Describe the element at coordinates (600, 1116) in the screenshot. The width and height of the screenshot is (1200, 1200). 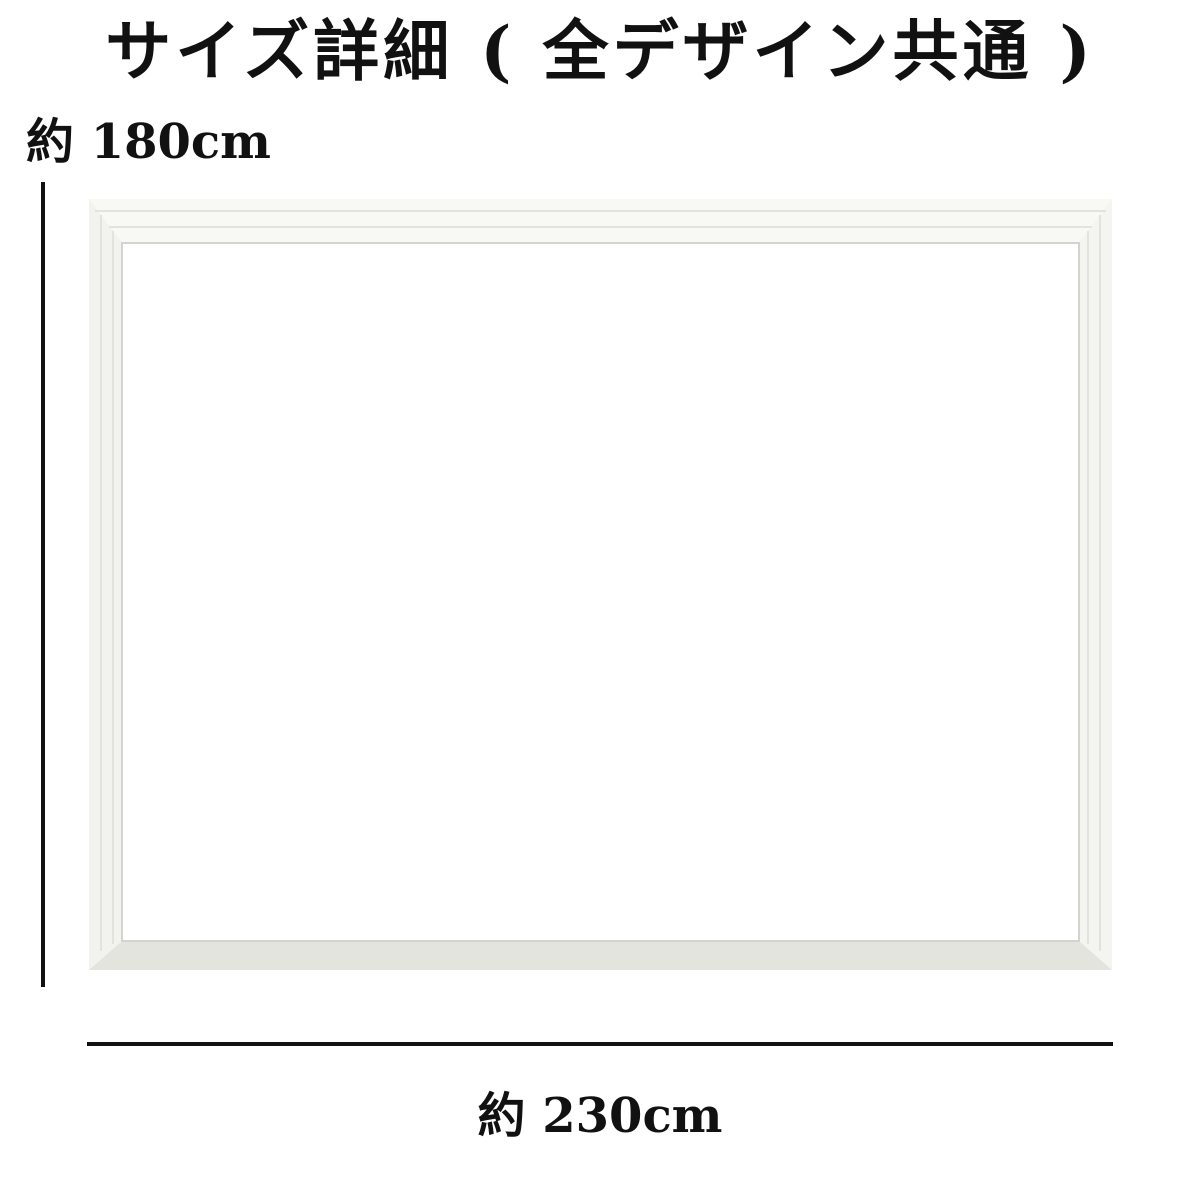
I see `width-dimension-label: 約 230cm` at that location.